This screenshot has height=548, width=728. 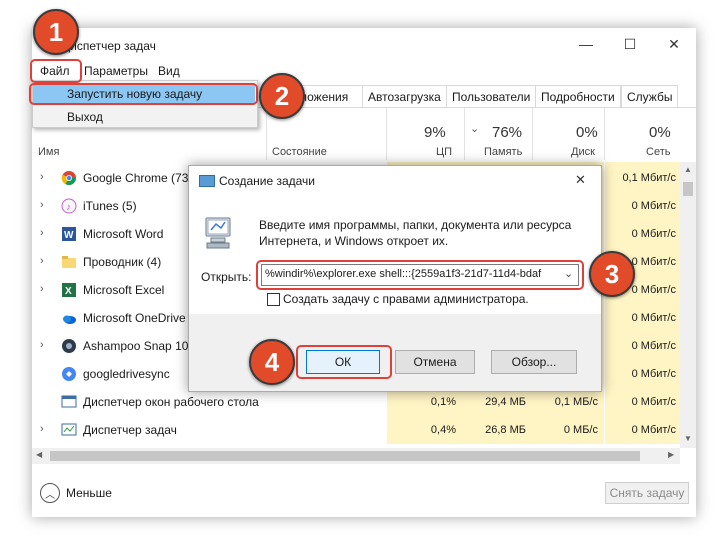 What do you see at coordinates (586, 44) in the screenshot?
I see `minimize-button: —` at bounding box center [586, 44].